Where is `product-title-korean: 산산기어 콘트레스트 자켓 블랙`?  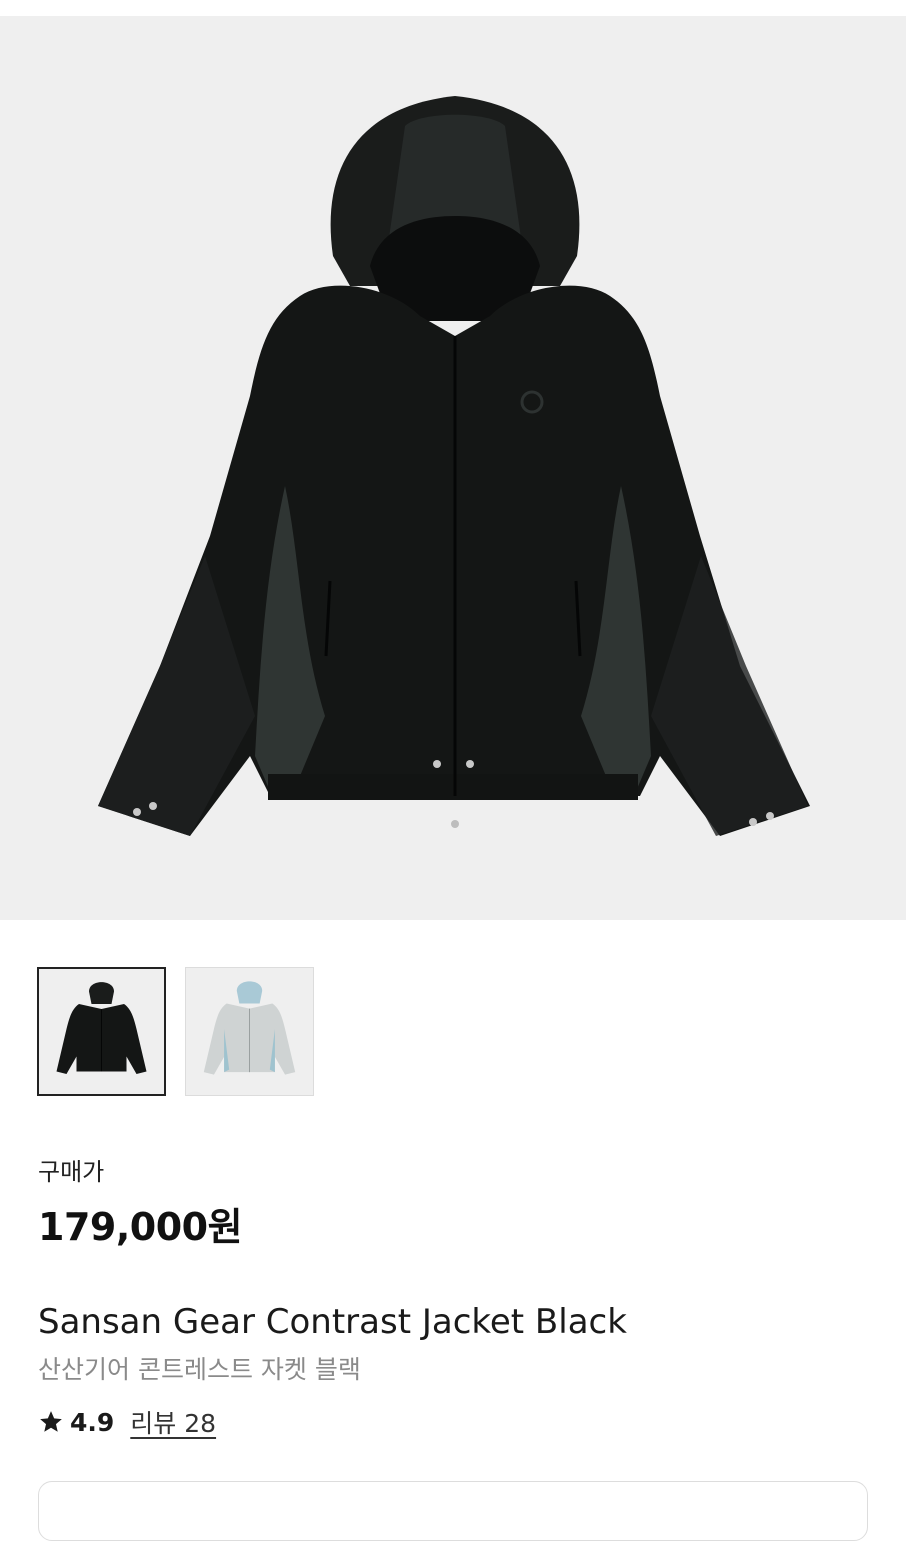
product-title-korean: 산산기어 콘트레스트 자켓 블랙 is located at coordinates (199, 1369).